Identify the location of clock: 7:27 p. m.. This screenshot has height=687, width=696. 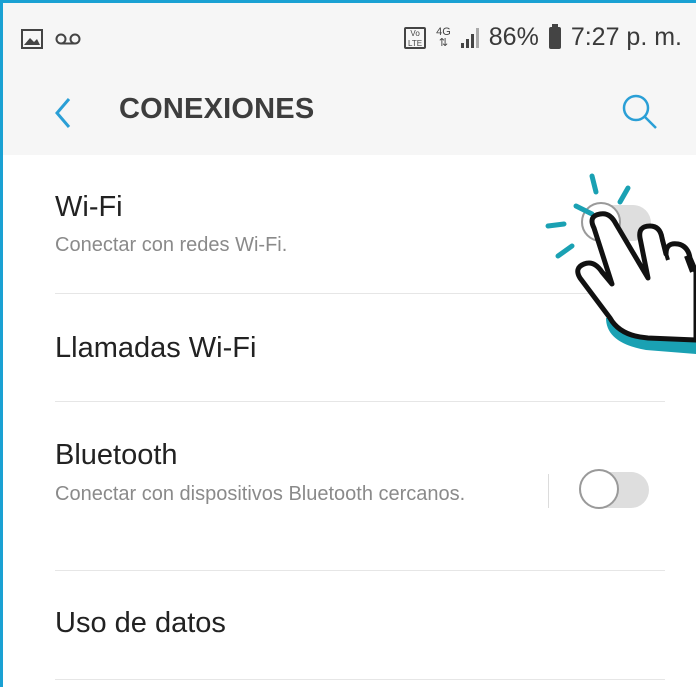
(626, 37).